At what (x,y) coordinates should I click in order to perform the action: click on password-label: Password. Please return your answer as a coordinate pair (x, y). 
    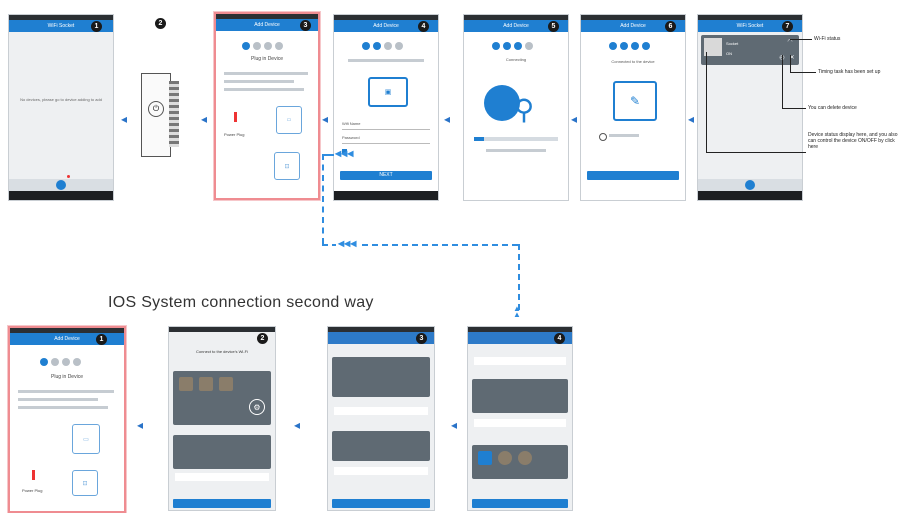
    Looking at the image, I should click on (351, 137).